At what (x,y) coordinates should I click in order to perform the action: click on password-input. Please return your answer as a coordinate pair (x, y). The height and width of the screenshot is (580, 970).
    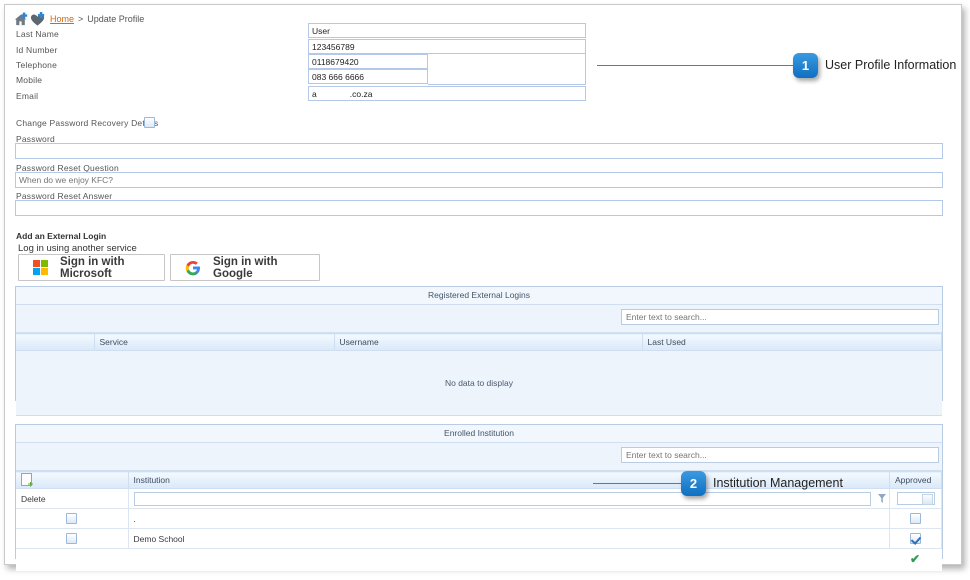
    Looking at the image, I should click on (479, 151).